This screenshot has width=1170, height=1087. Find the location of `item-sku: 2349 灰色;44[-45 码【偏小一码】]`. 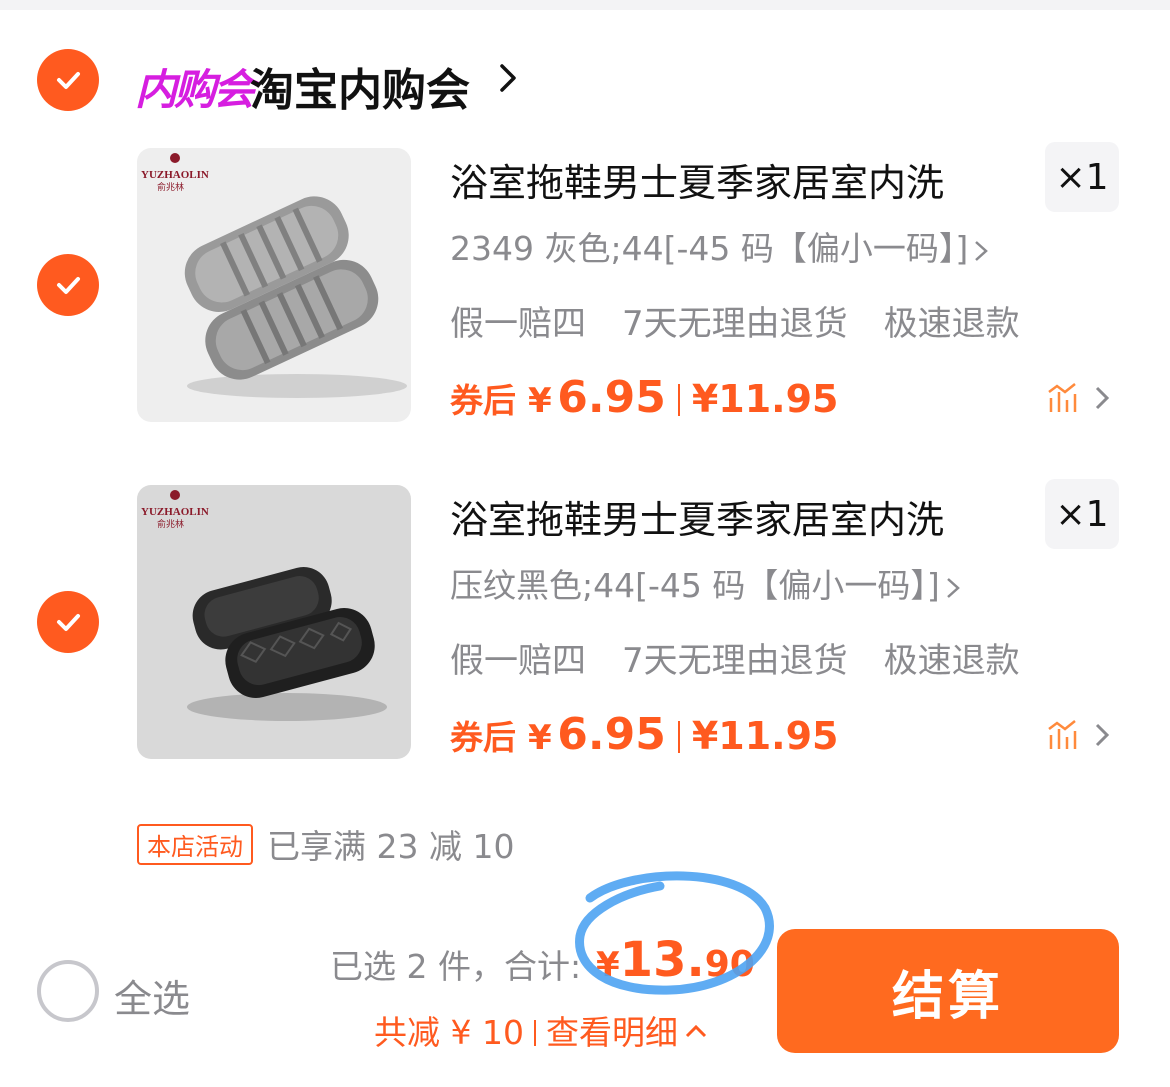

item-sku: 2349 灰色;44[-45 码【偏小一码】] is located at coordinates (720, 246).